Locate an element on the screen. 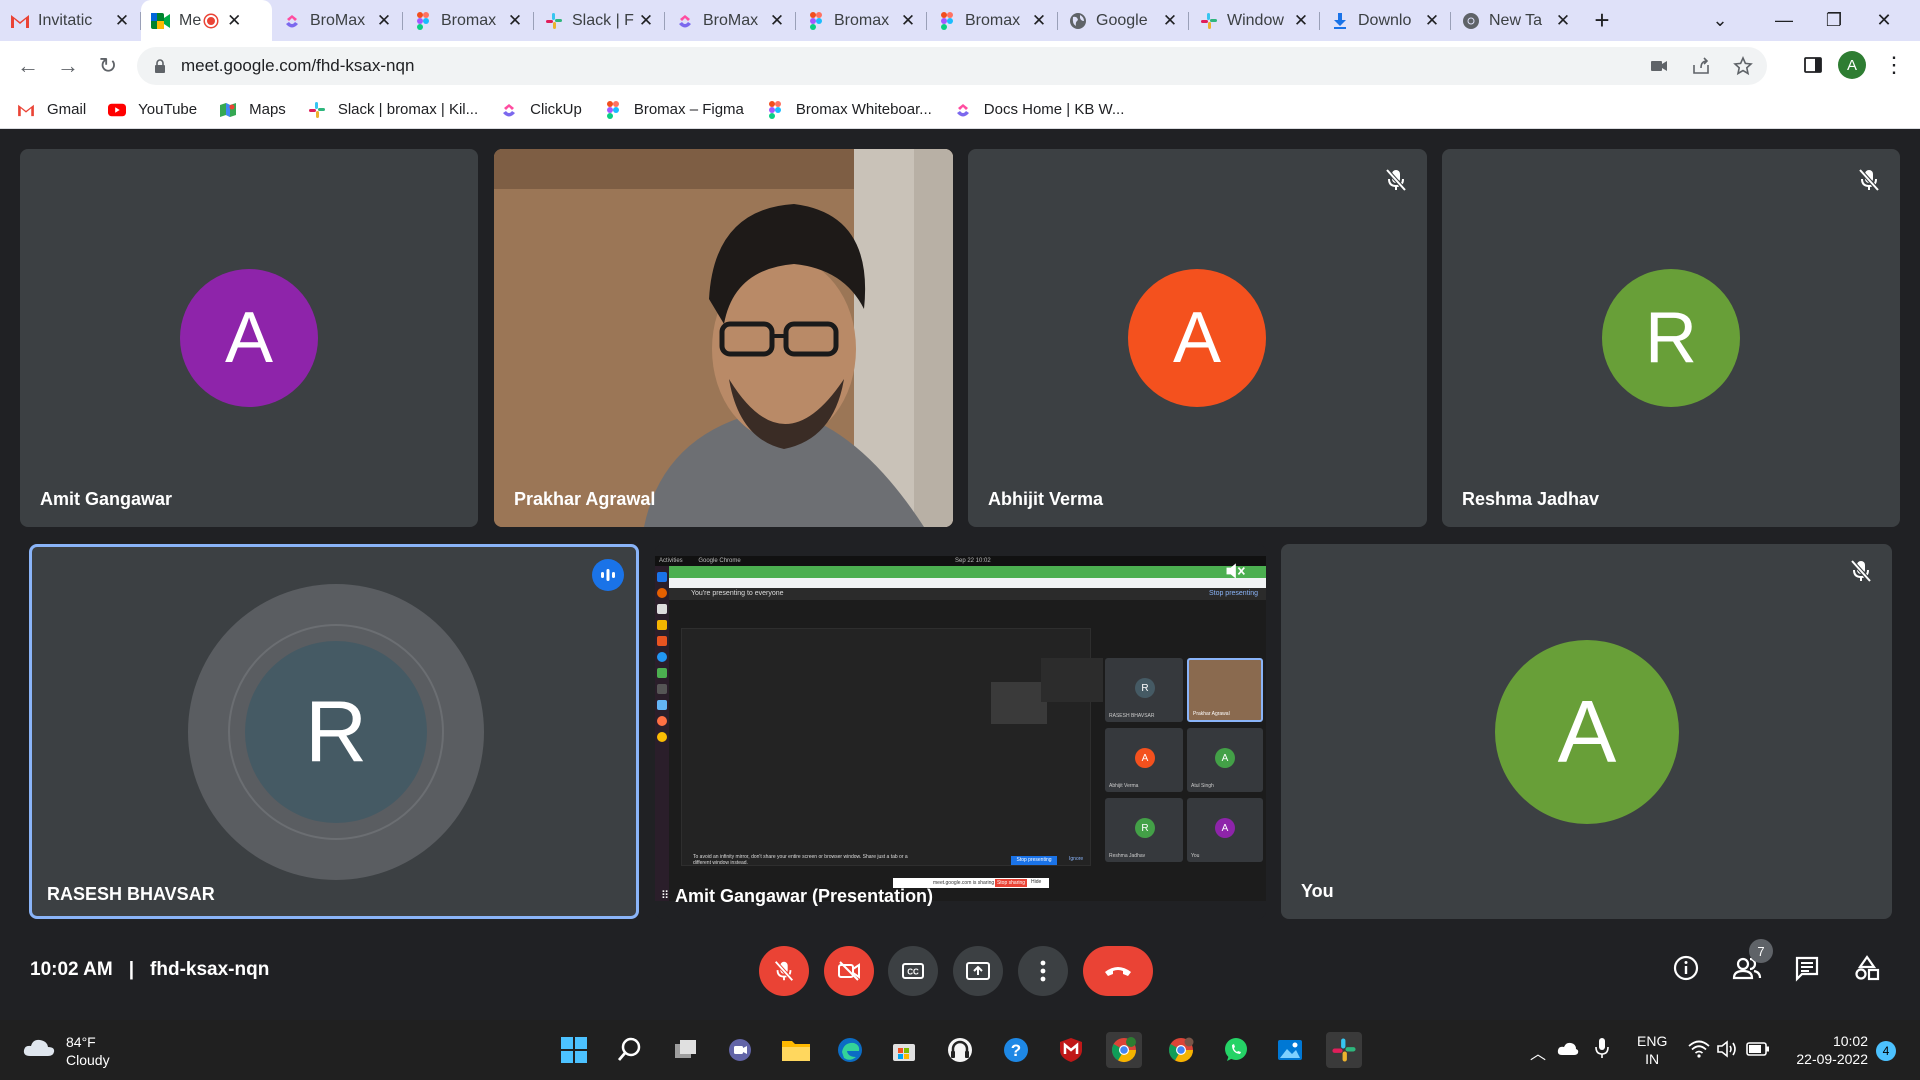 The width and height of the screenshot is (1920, 1080). tab-bromax-figma-3: Bromax ✕ is located at coordinates (992, 20).